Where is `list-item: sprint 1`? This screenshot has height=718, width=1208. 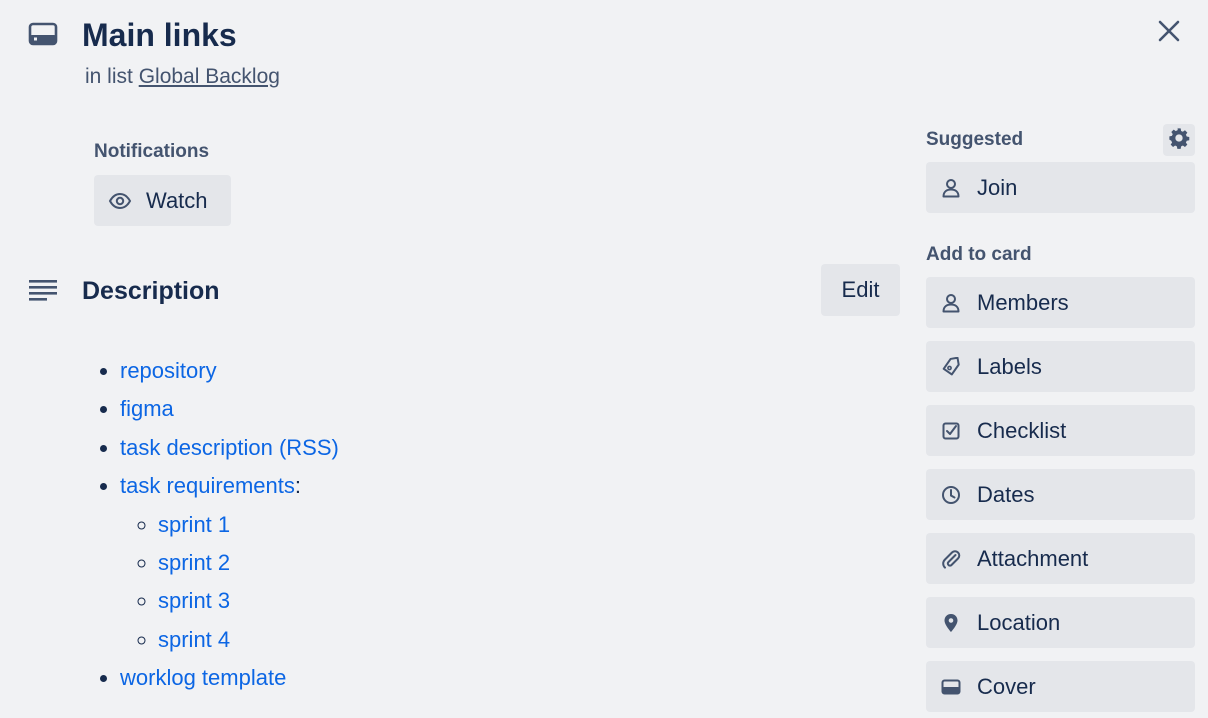 list-item: sprint 1 is located at coordinates (248, 525).